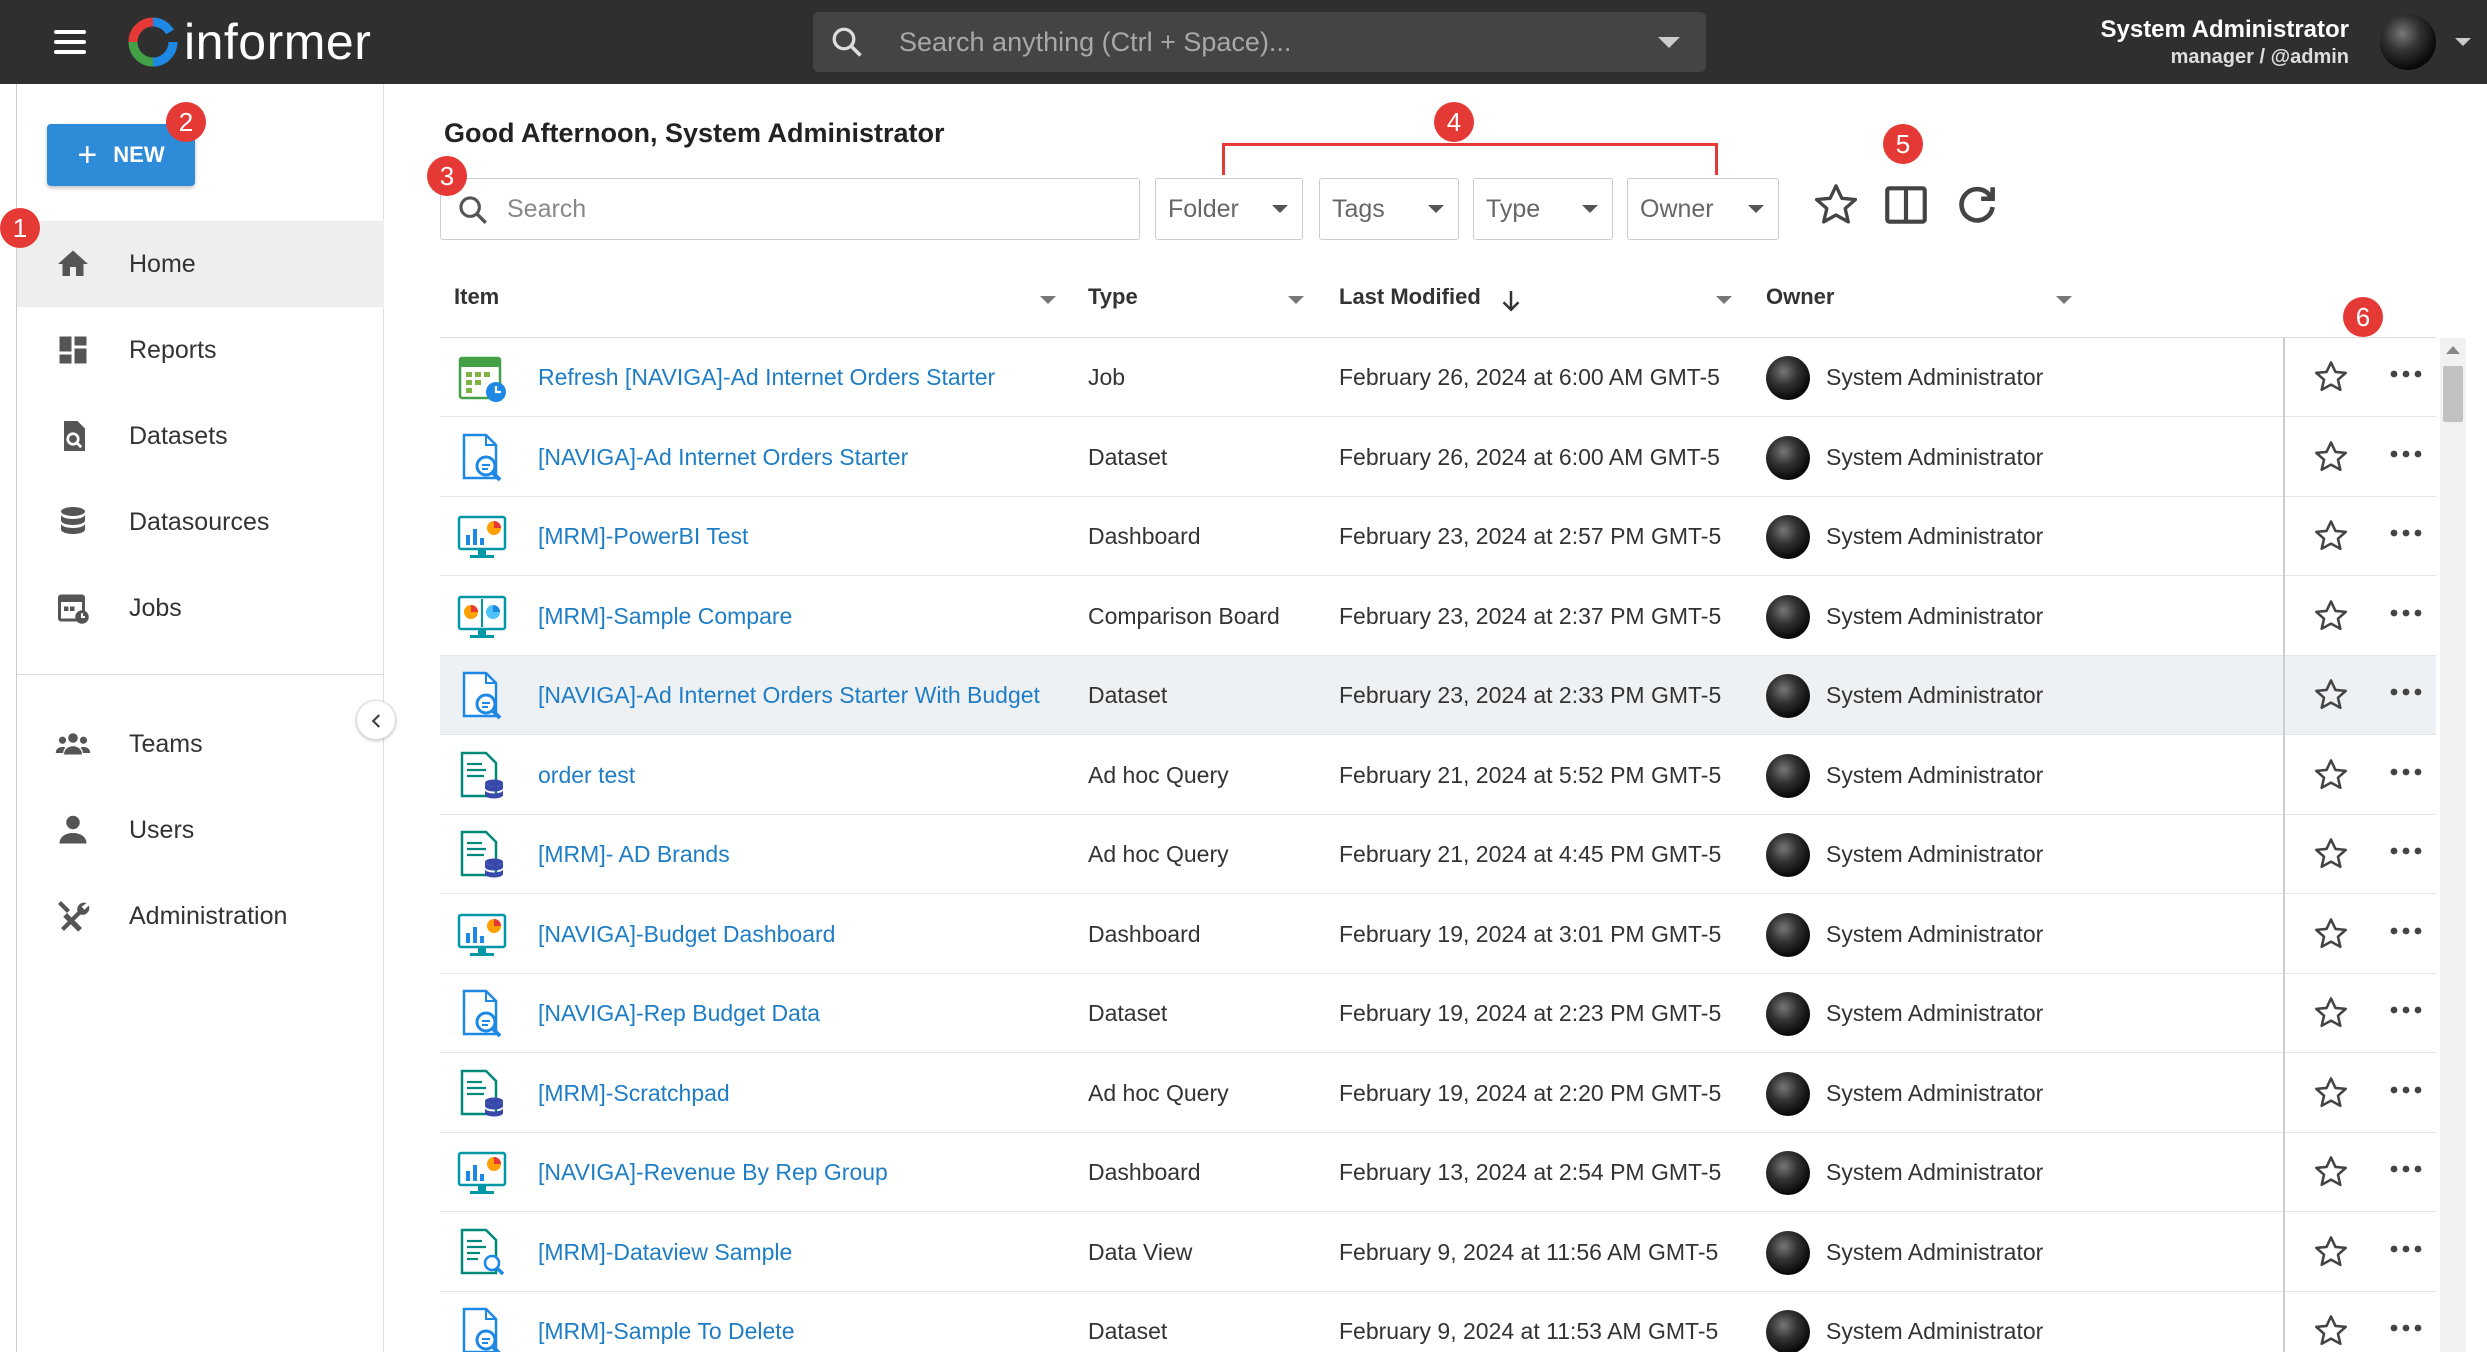  Describe the element at coordinates (1977, 205) in the screenshot. I see `refresh-icon` at that location.